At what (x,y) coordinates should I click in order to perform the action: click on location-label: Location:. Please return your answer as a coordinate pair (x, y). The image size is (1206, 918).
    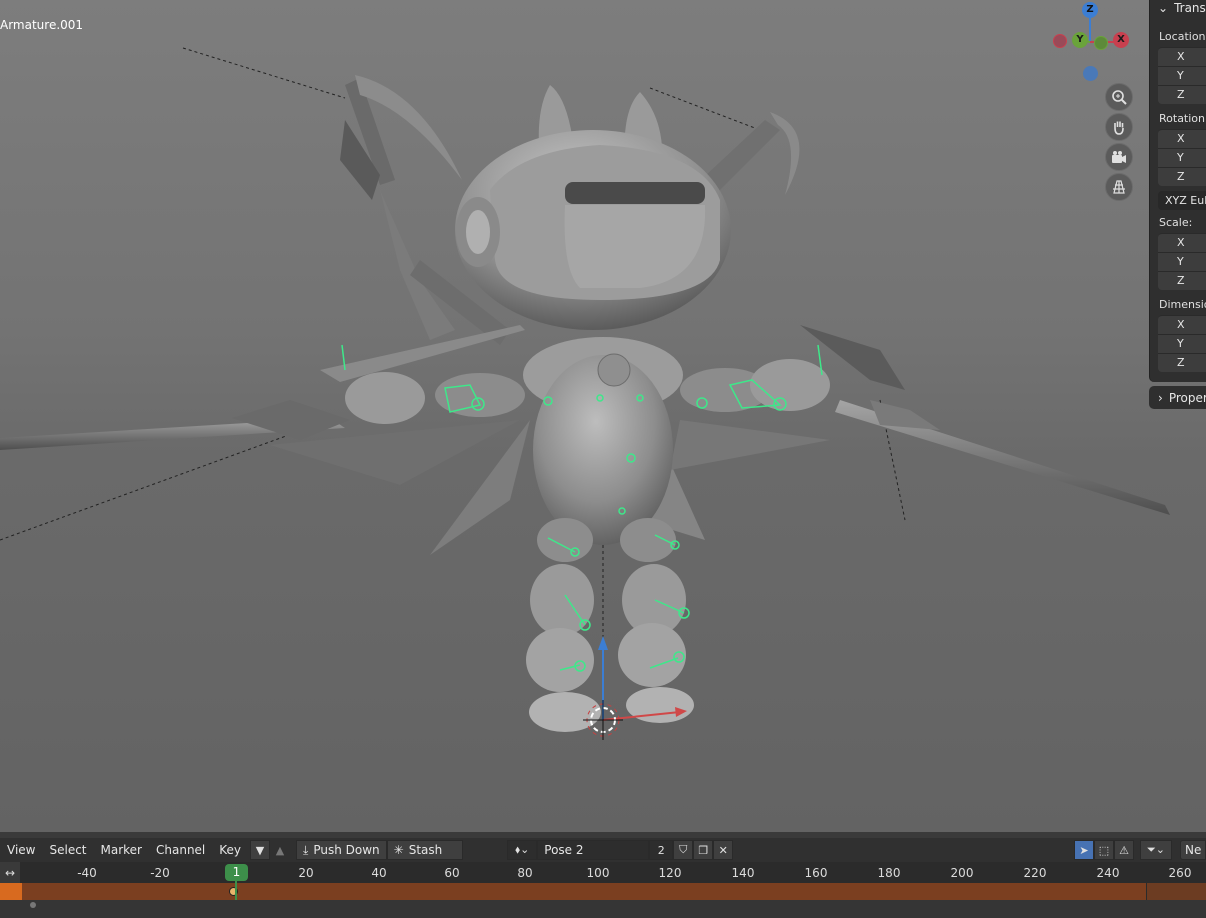
    Looking at the image, I should click on (1182, 36).